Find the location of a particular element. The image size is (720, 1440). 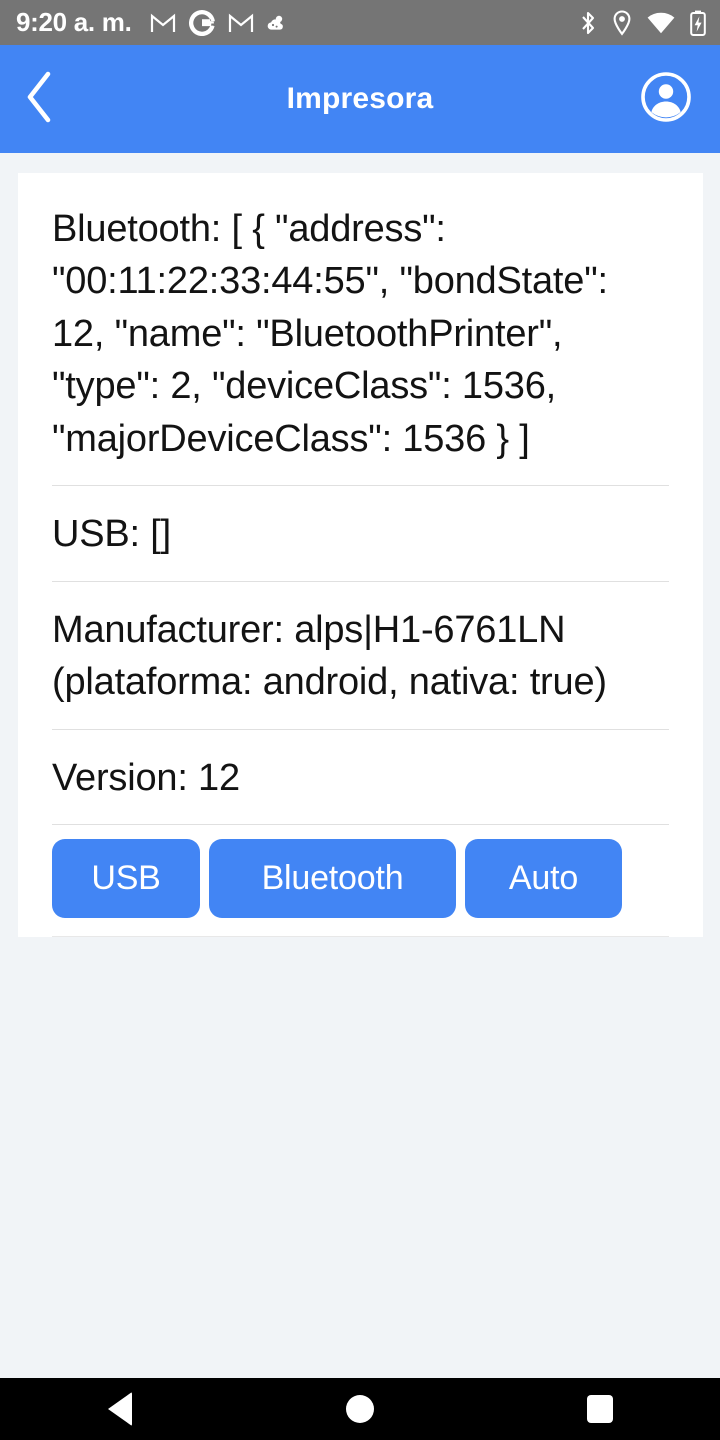

android-nav-bar is located at coordinates (360, 1409).